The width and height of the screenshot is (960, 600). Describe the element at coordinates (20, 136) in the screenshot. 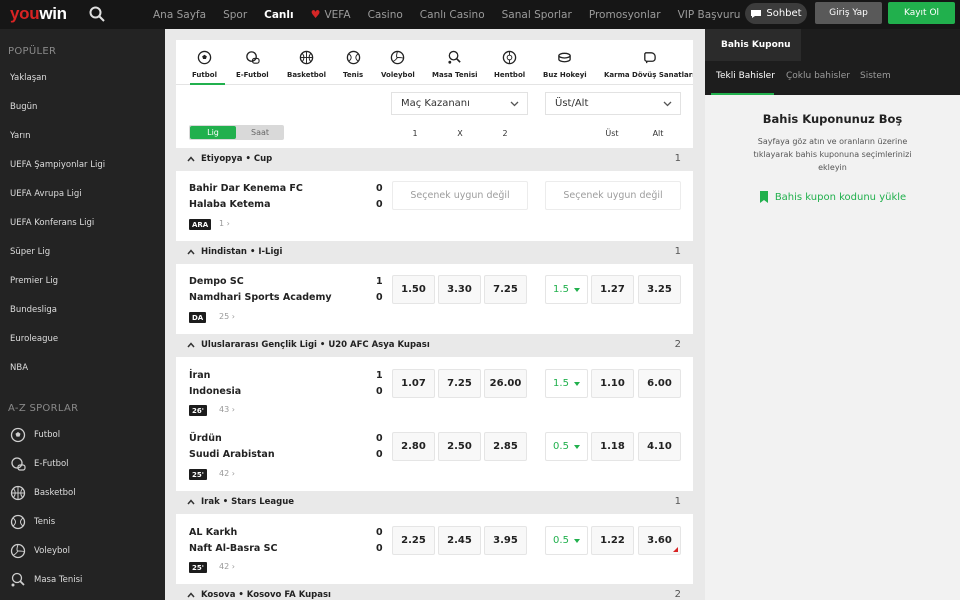

I see `sidebar-item-tomorrow: Yarın` at that location.